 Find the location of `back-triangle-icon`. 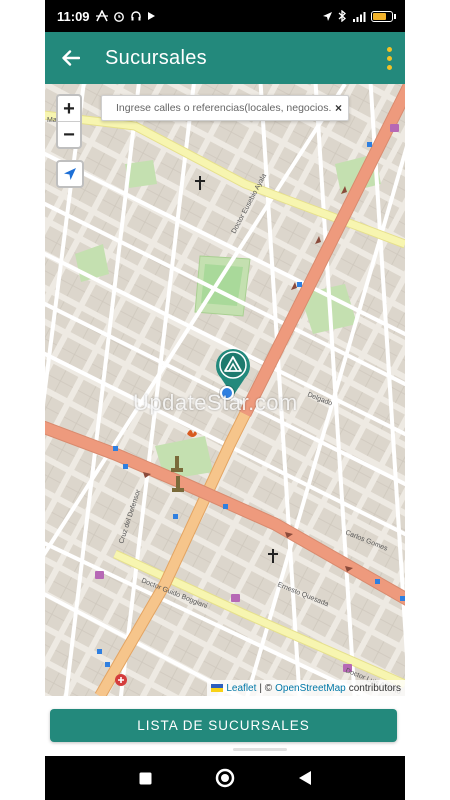

back-triangle-icon is located at coordinates (305, 778).